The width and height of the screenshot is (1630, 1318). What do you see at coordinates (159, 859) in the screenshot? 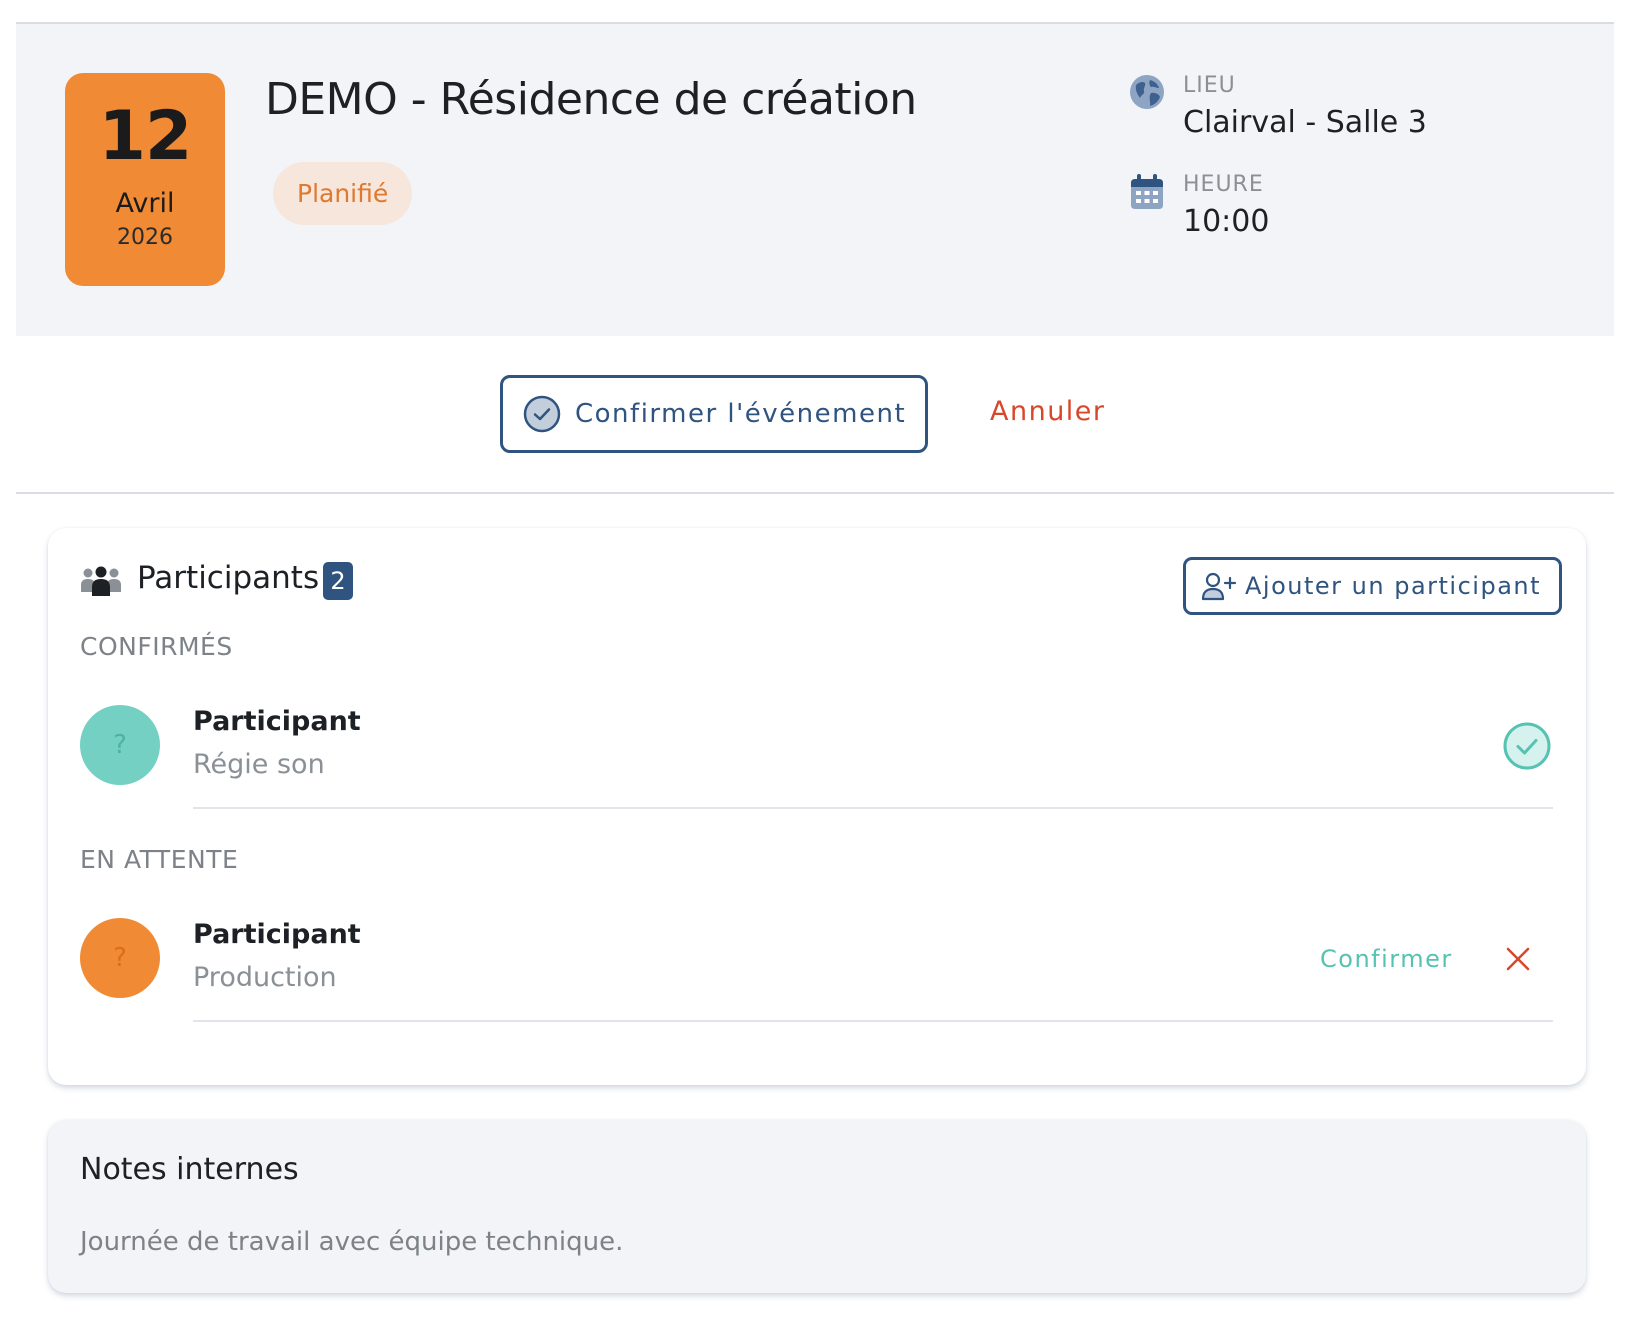
I see `pending-section-label: EN ATTENTE` at bounding box center [159, 859].